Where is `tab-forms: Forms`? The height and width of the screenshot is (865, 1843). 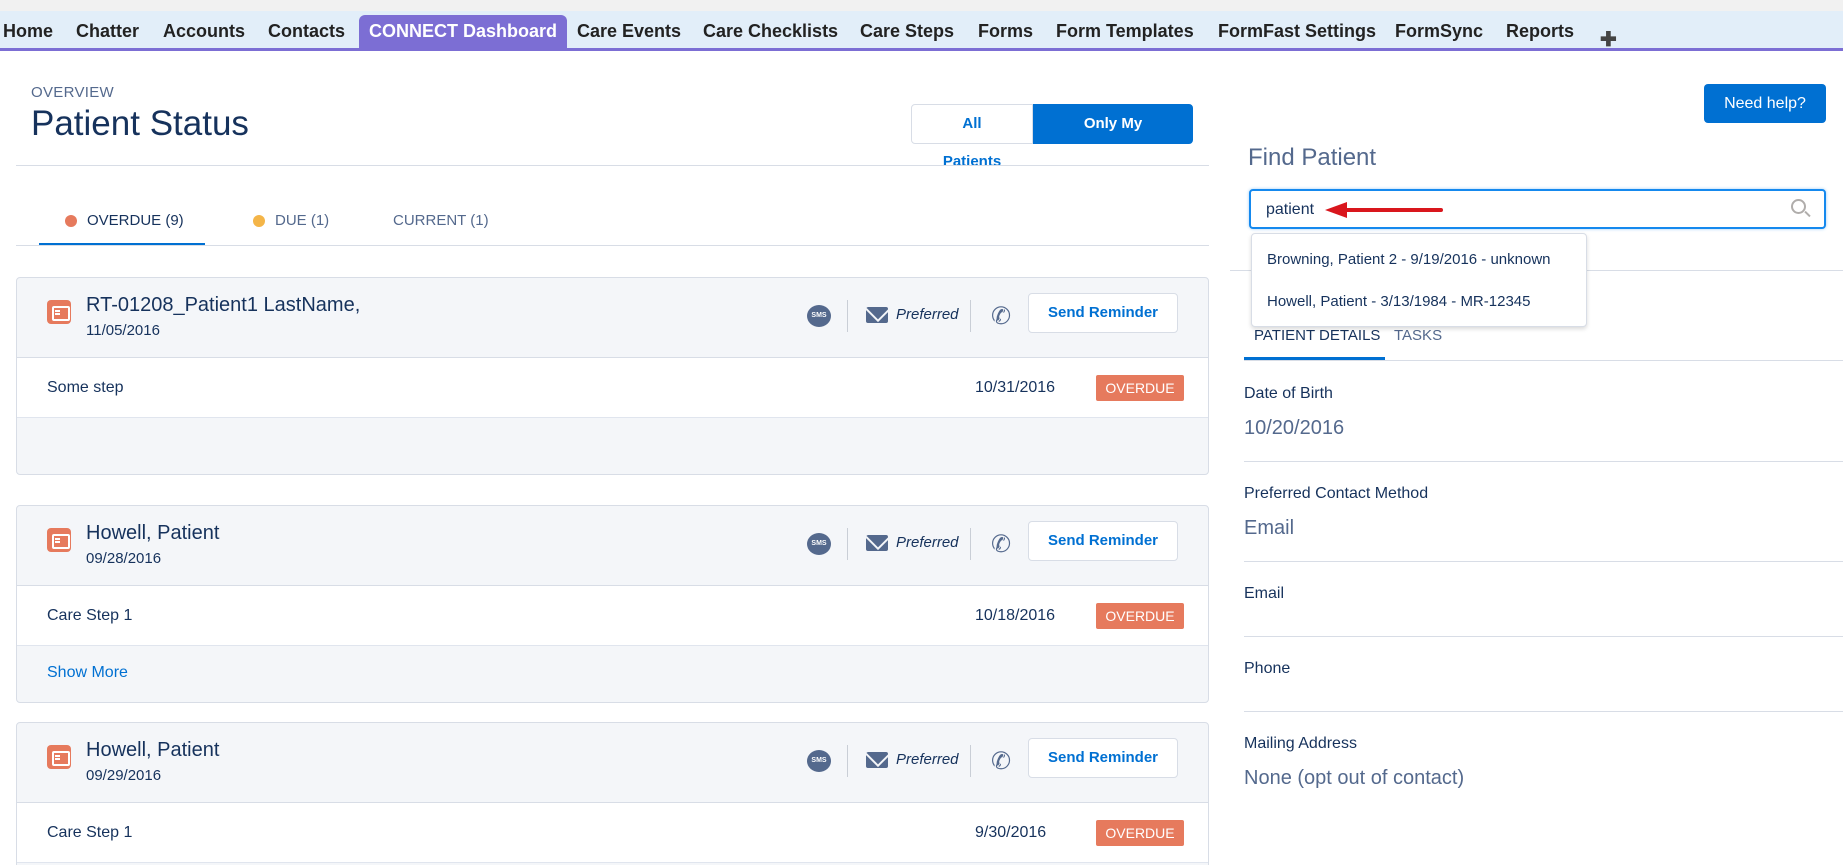 tab-forms: Forms is located at coordinates (1005, 31).